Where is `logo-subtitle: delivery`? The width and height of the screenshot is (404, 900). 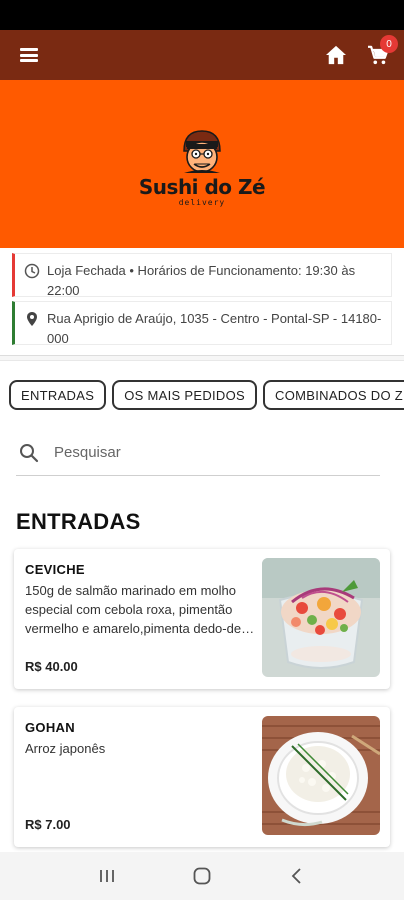
logo-subtitle: delivery is located at coordinates (202, 202).